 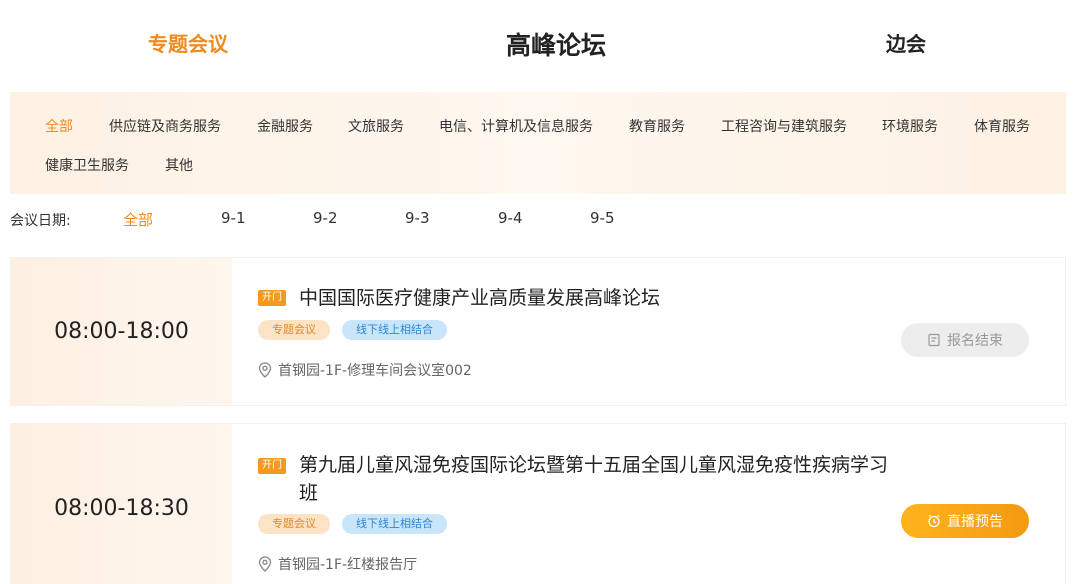 I want to click on category-sports: 体育服务, so click(x=1002, y=126).